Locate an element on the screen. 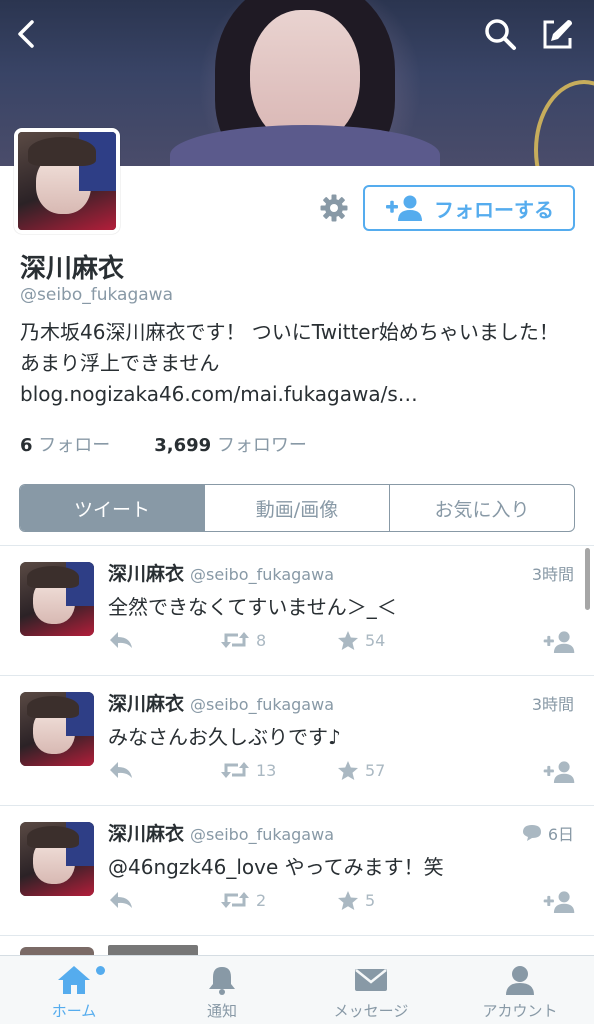  avatar-photo is located at coordinates (67, 181).